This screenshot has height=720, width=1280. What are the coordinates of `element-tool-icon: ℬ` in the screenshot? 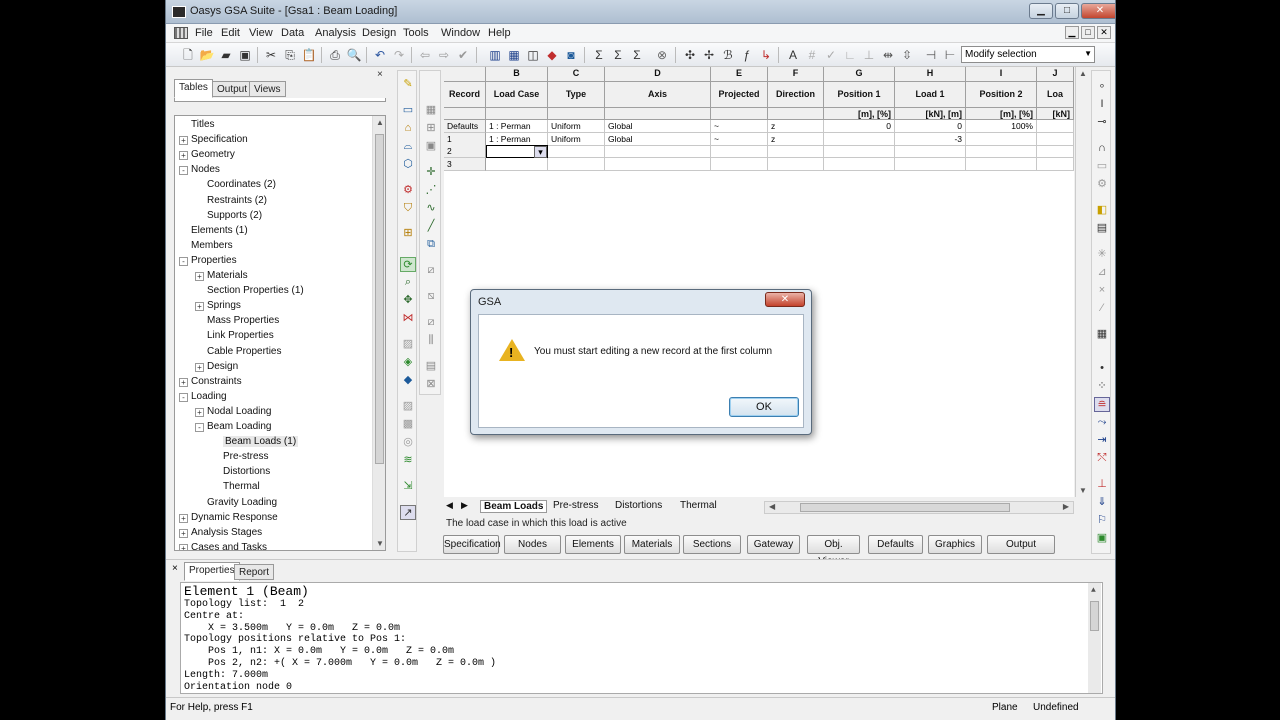 It's located at (728, 55).